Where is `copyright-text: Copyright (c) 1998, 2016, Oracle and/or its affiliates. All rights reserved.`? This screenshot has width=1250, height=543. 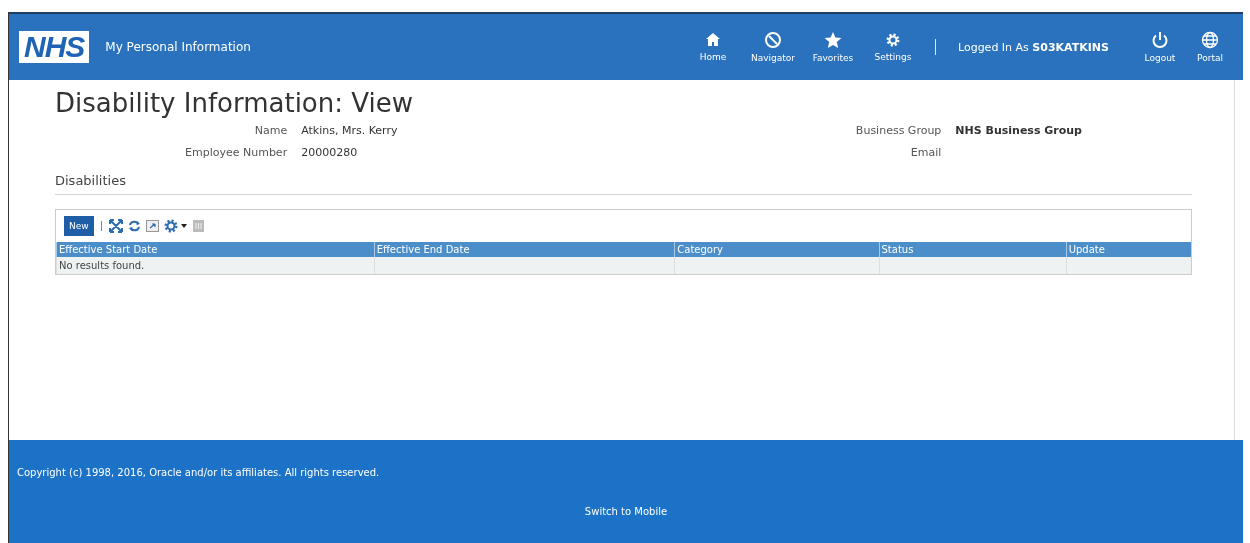
copyright-text: Copyright (c) 1998, 2016, Oracle and/or its affiliates. All rights reserved. is located at coordinates (199, 472).